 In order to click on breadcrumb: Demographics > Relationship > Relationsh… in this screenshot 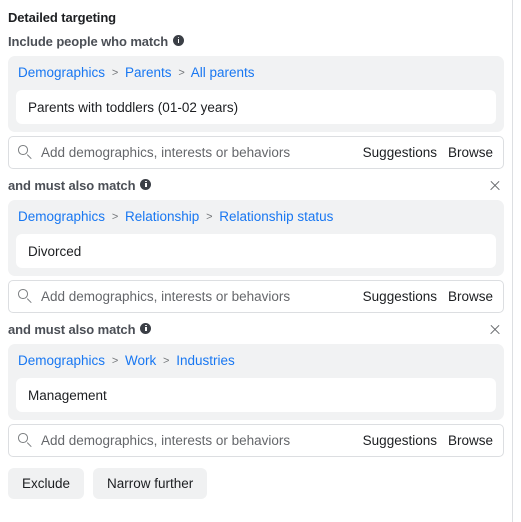, I will do `click(256, 218)`.